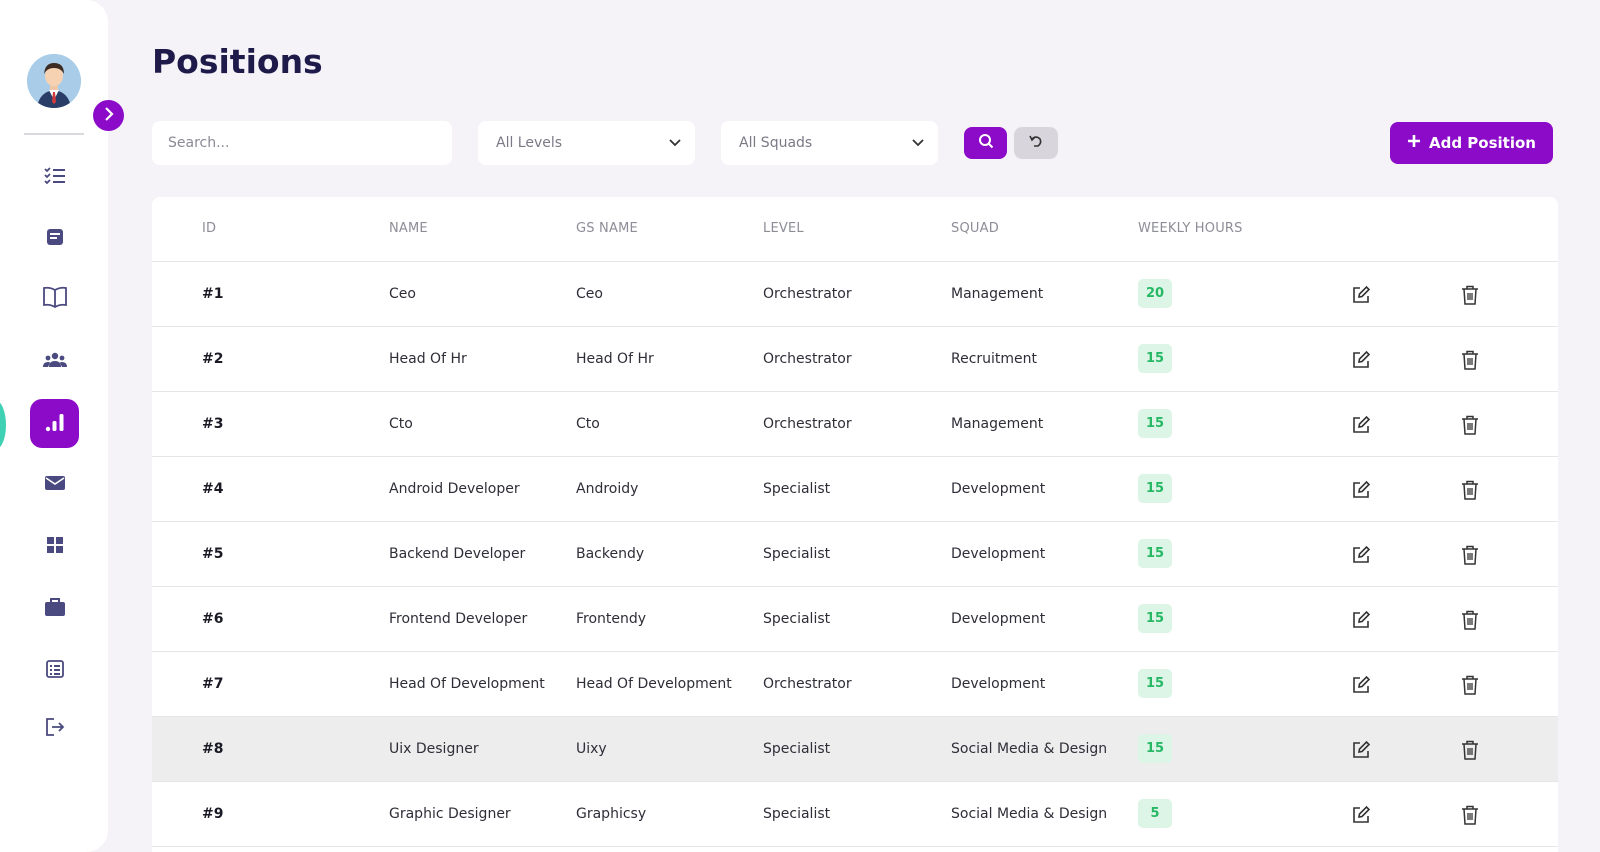  I want to click on logout-icon, so click(55, 729).